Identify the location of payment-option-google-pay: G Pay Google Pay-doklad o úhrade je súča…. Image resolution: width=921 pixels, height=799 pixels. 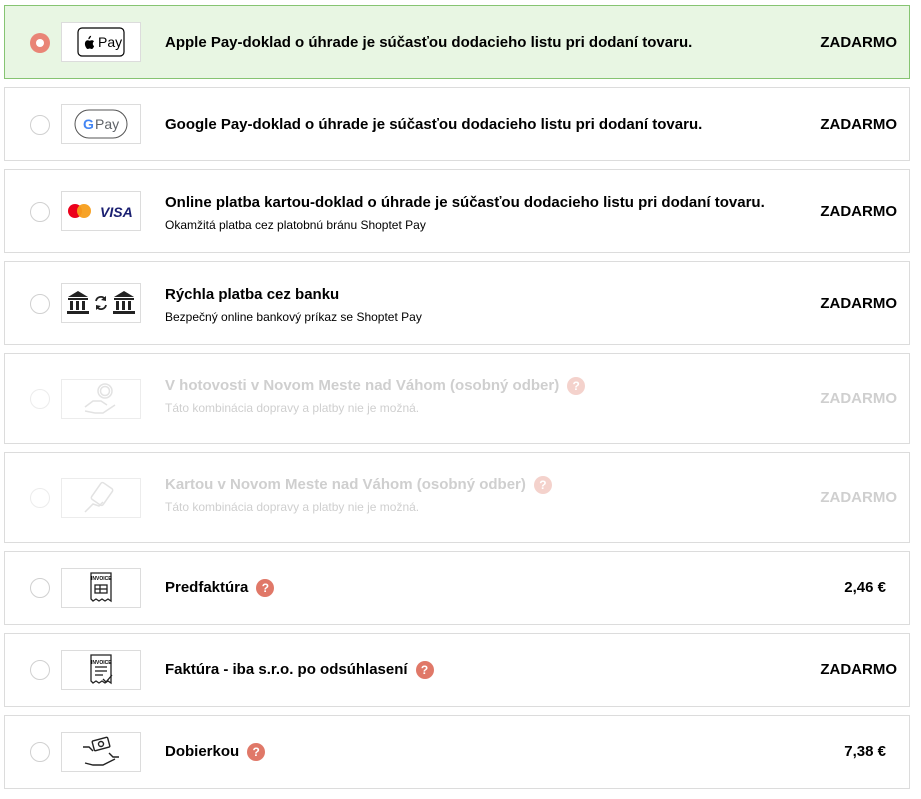
(457, 124).